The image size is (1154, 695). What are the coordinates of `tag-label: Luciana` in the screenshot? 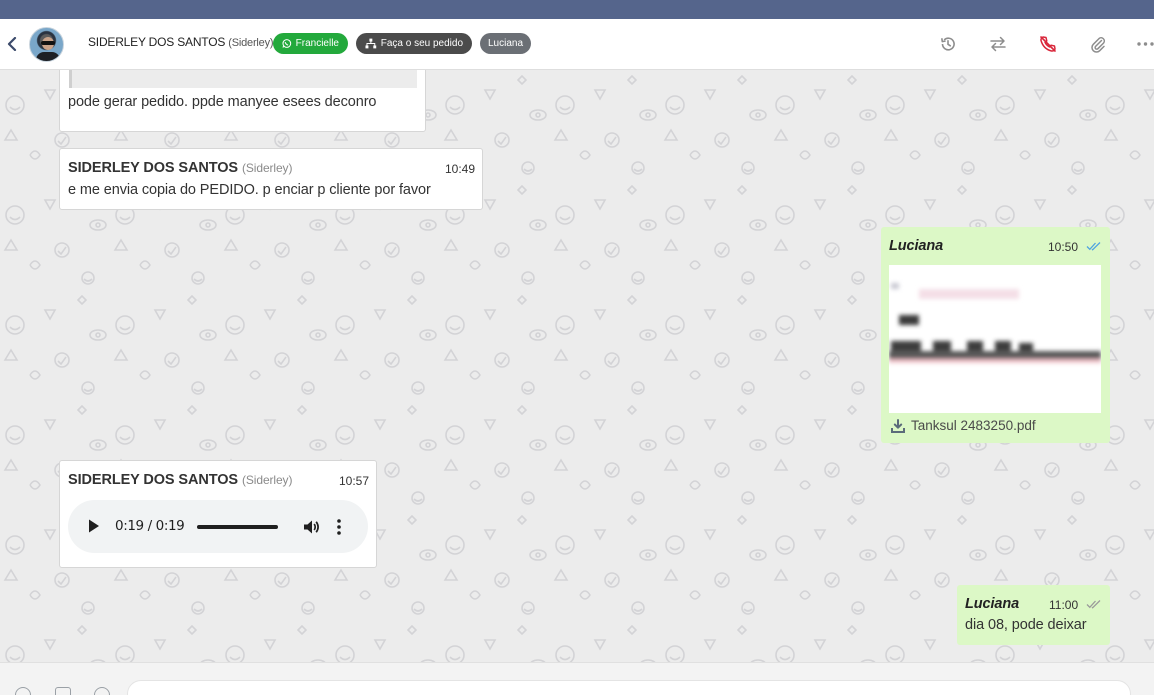 It's located at (505, 43).